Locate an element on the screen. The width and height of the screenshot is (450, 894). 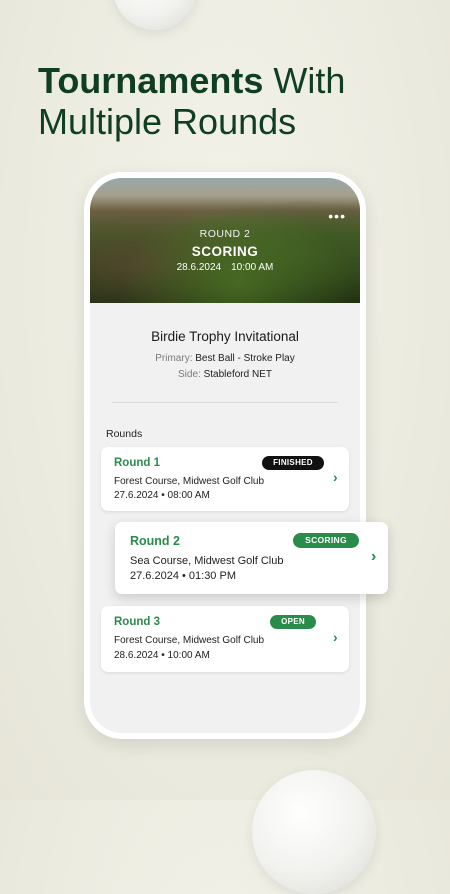
round-title: Round 1 is located at coordinates (137, 463).